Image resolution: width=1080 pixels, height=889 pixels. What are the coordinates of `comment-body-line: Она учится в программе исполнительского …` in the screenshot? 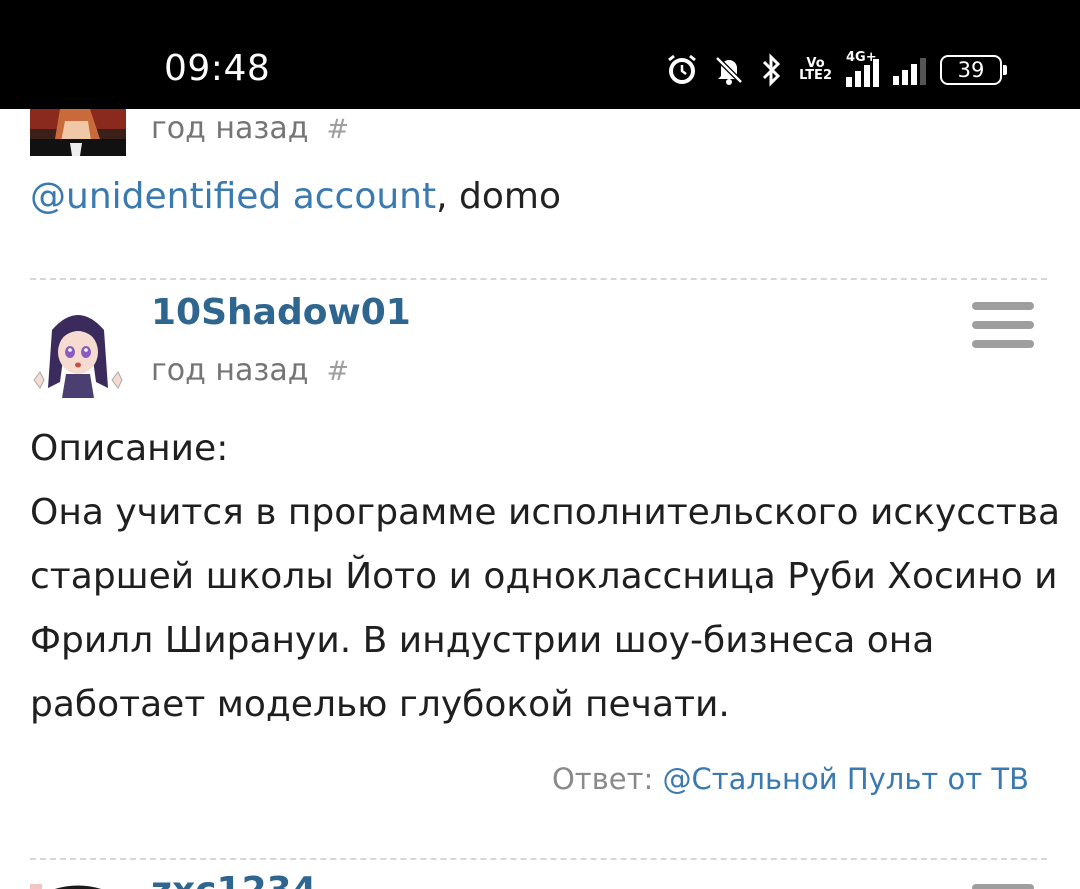 It's located at (545, 512).